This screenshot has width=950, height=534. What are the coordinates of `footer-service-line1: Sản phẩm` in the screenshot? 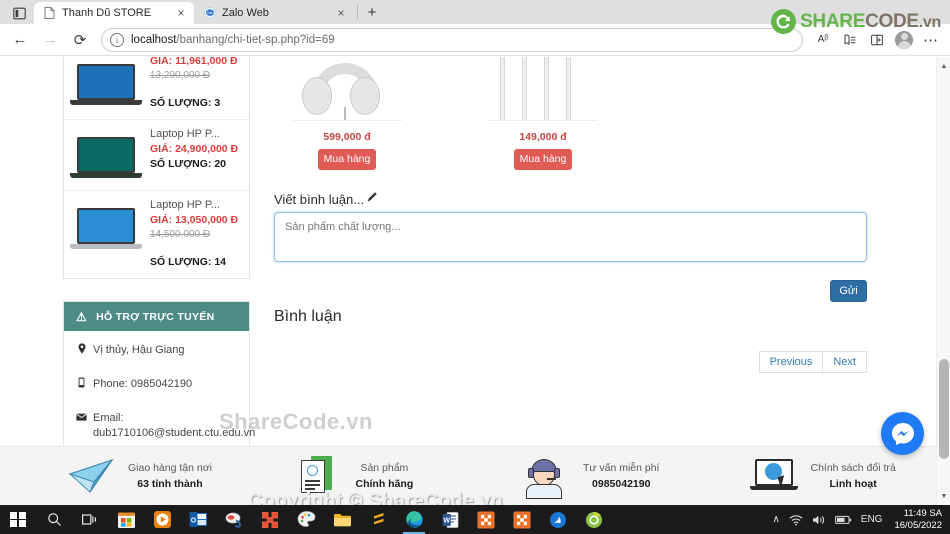 It's located at (384, 468).